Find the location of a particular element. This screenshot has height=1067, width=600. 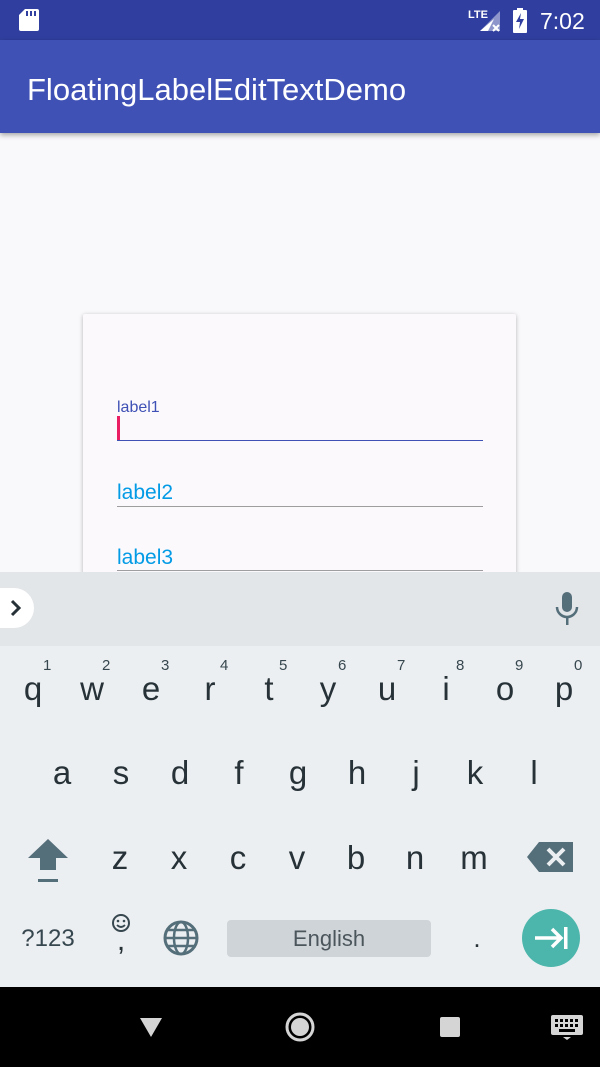

key-label: q is located at coordinates (33, 688).